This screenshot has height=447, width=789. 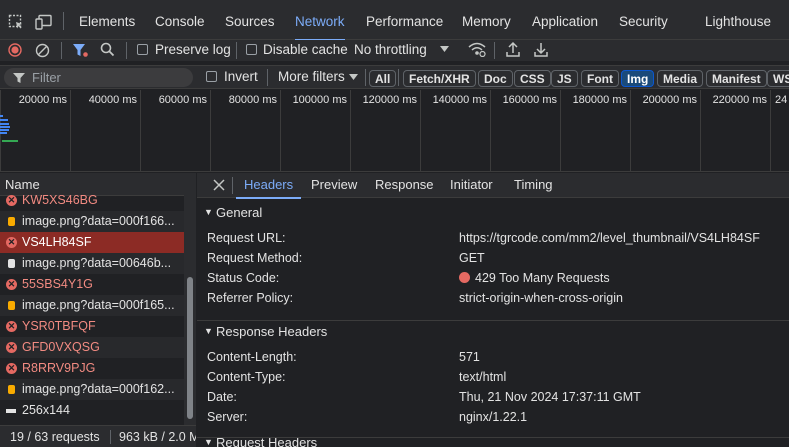 I want to click on tab-headers: Headers, so click(x=268, y=186).